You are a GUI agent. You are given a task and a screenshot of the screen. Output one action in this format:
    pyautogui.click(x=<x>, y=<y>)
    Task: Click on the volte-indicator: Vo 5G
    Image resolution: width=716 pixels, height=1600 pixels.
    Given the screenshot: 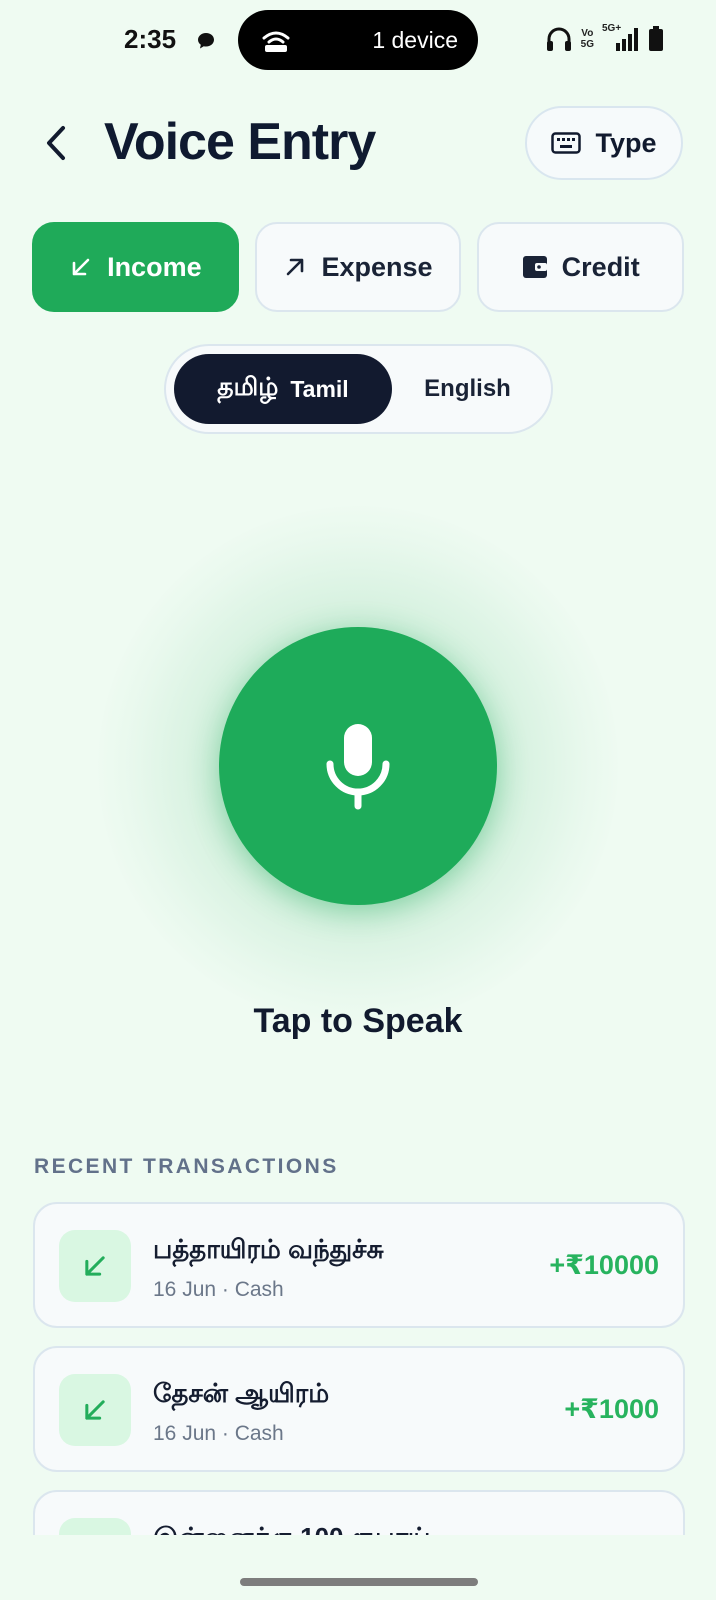 What is the action you would take?
    pyautogui.click(x=587, y=39)
    